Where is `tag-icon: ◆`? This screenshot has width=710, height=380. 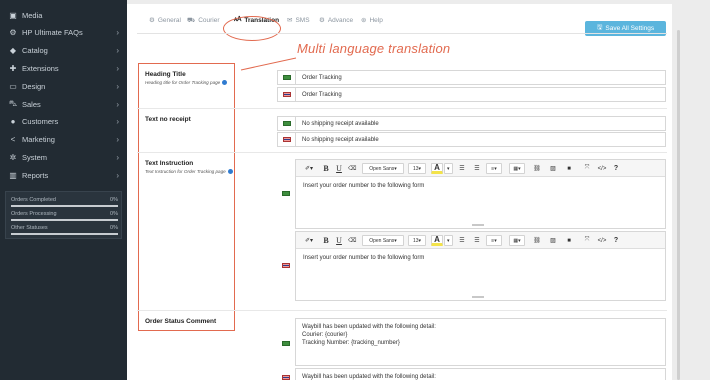 tag-icon: ◆ is located at coordinates (13, 51).